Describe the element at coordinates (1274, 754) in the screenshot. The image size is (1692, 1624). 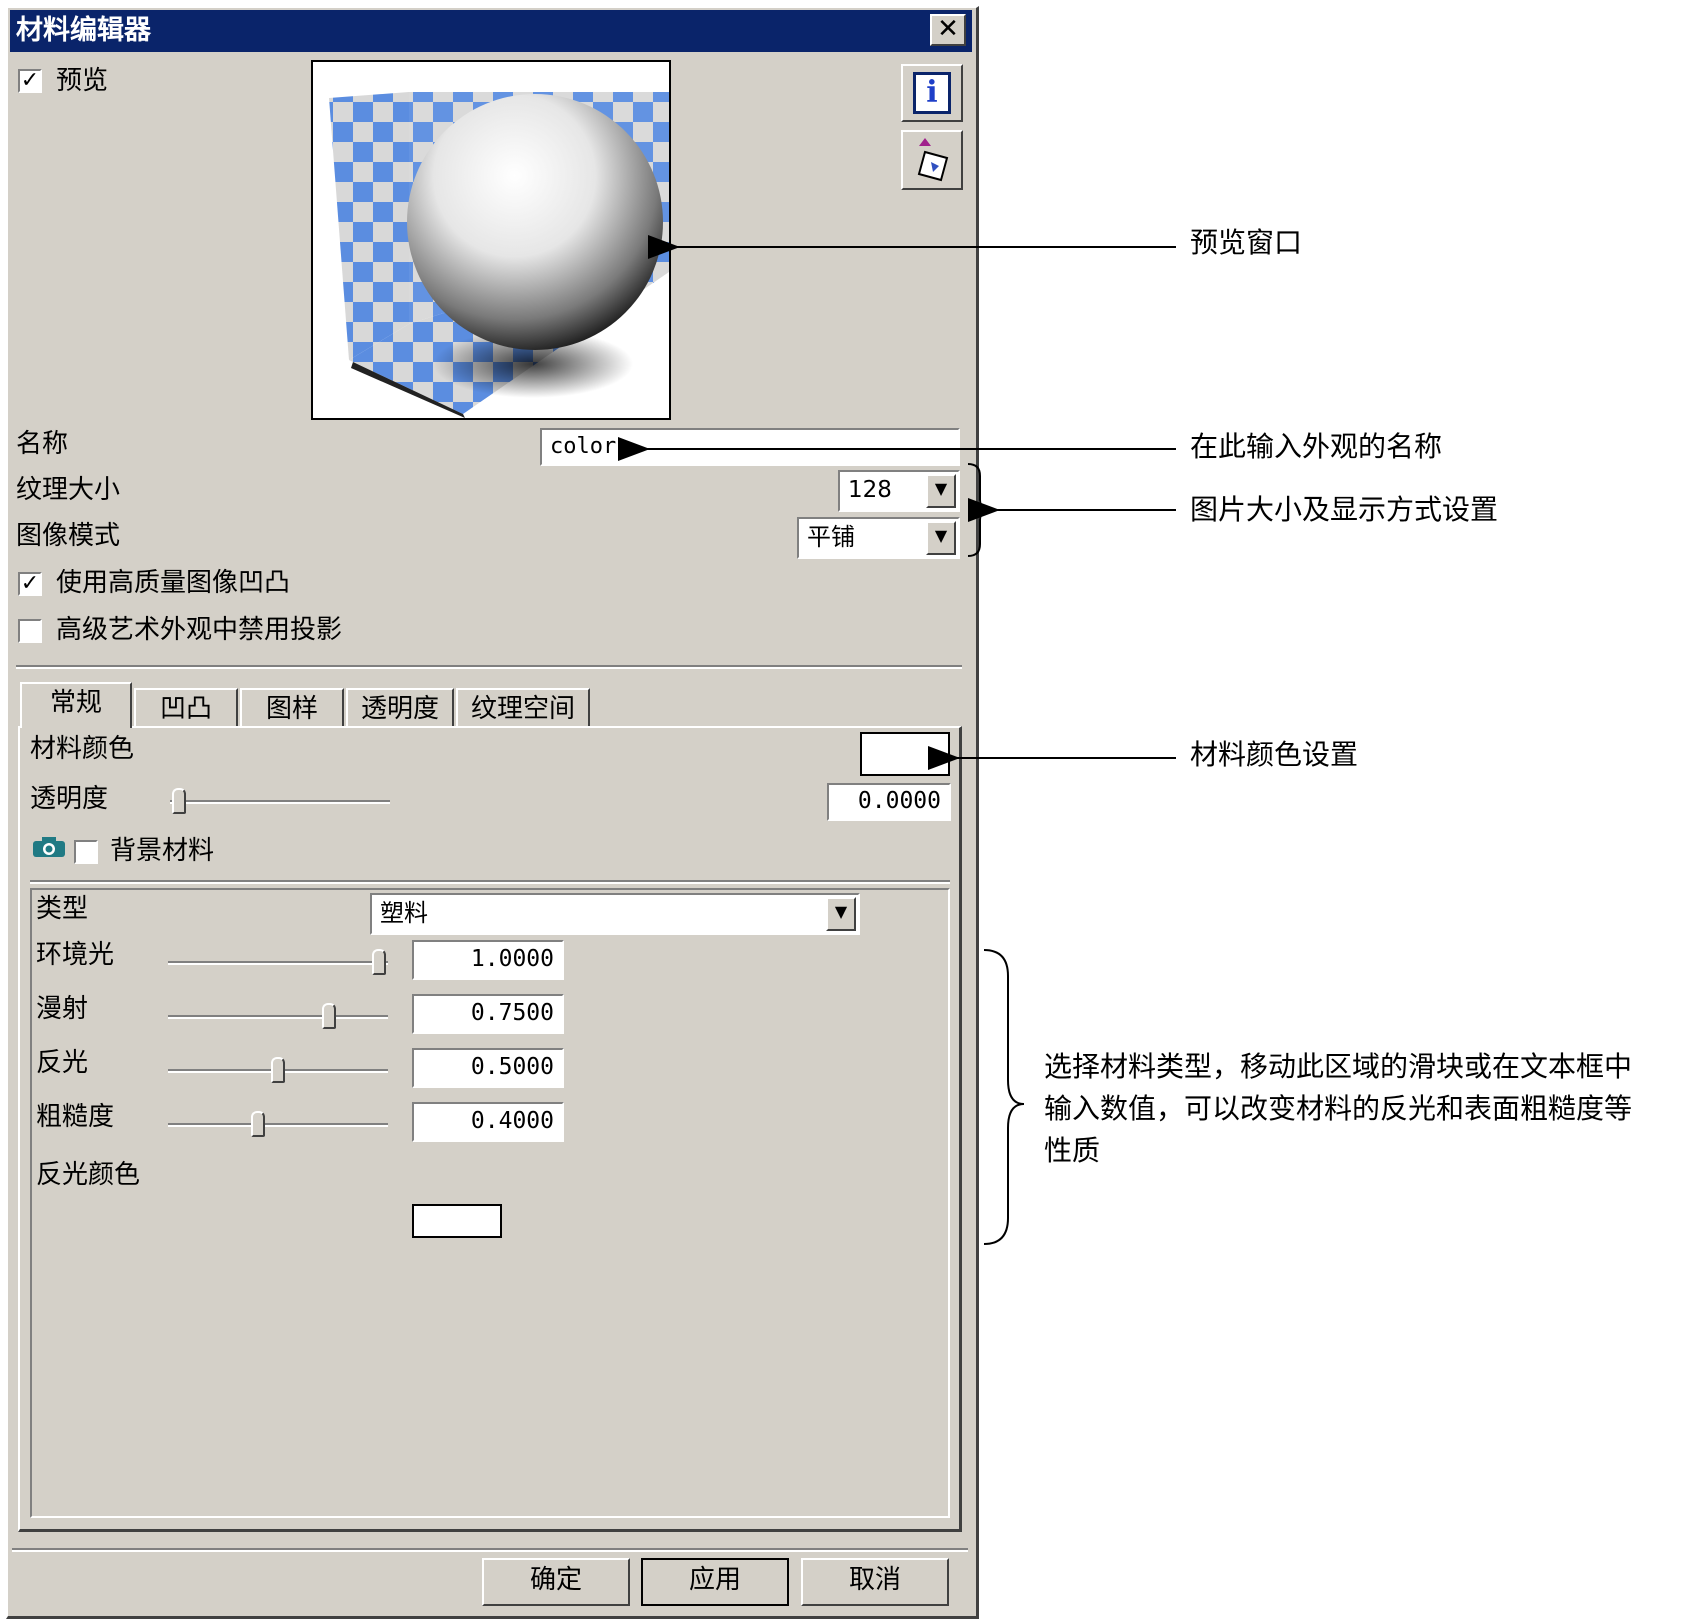
I see `annotation-material-color: 材料颜色设置` at that location.